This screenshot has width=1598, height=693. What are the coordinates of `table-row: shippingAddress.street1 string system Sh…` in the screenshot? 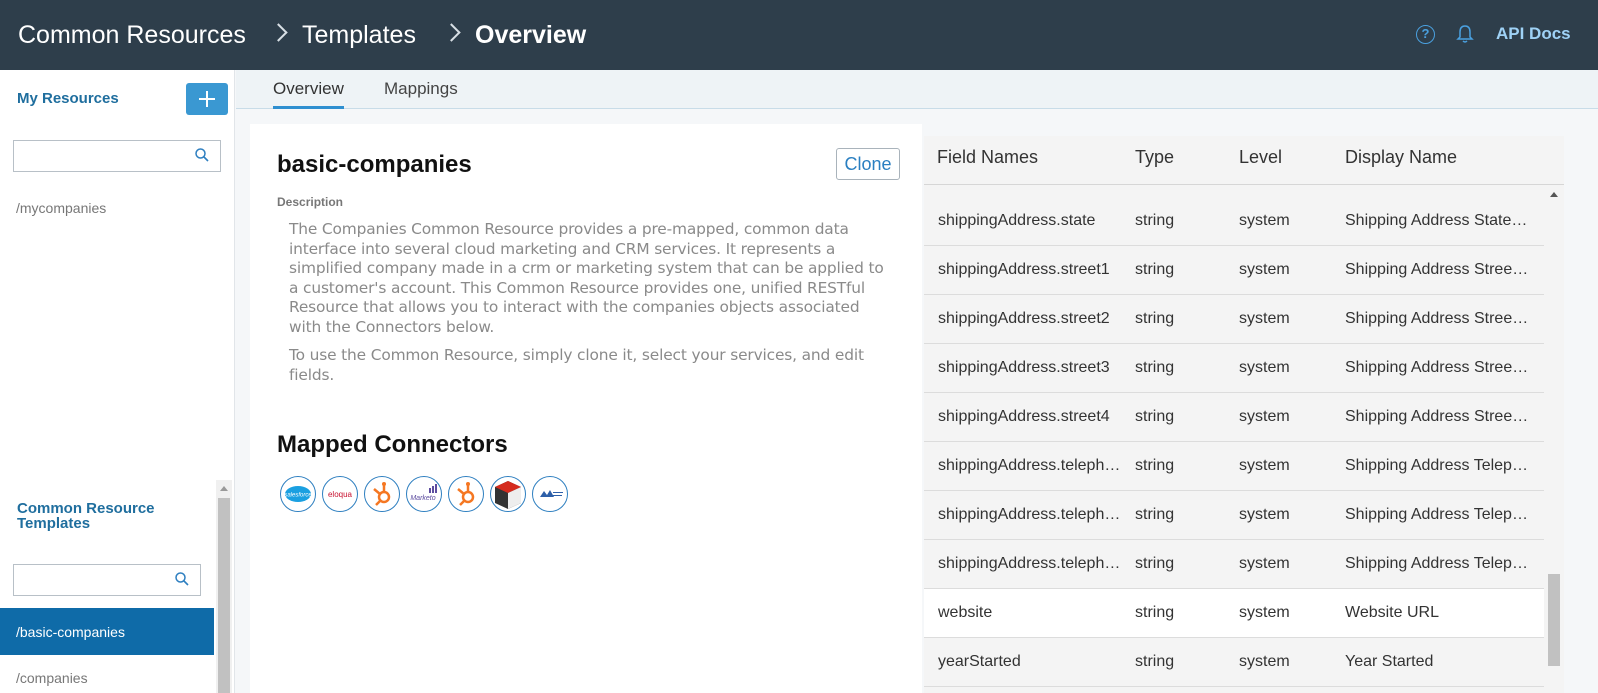 It's located at (1234, 270).